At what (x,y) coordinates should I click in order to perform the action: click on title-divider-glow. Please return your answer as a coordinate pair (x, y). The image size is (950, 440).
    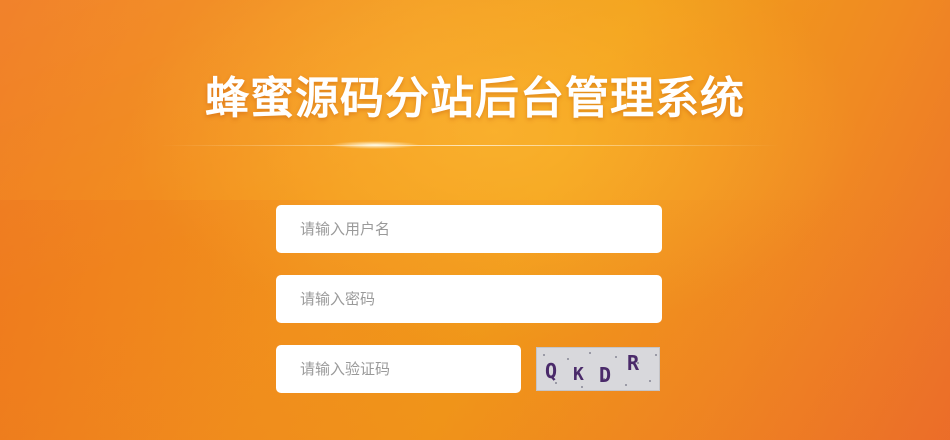
    Looking at the image, I should click on (375, 145).